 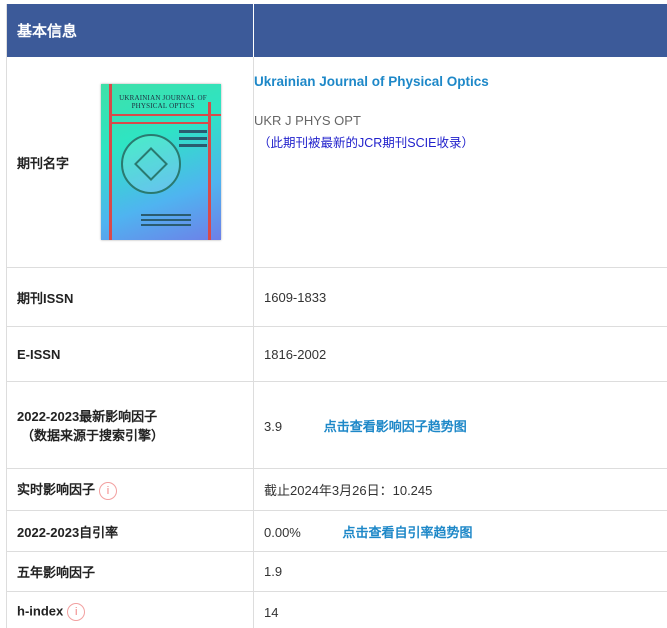 I want to click on cover-title: UKRAINIAN JOURNAL OF PHYSICAL OPTICS, so click(x=163, y=102).